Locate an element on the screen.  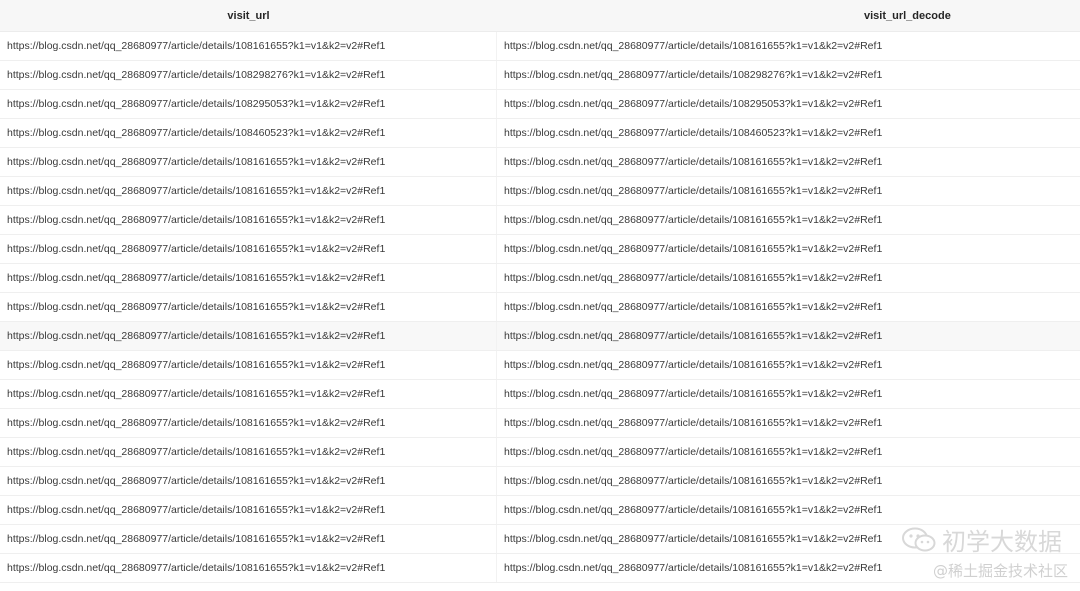
table-header: visit_url visit_url_decode is located at coordinates (540, 16).